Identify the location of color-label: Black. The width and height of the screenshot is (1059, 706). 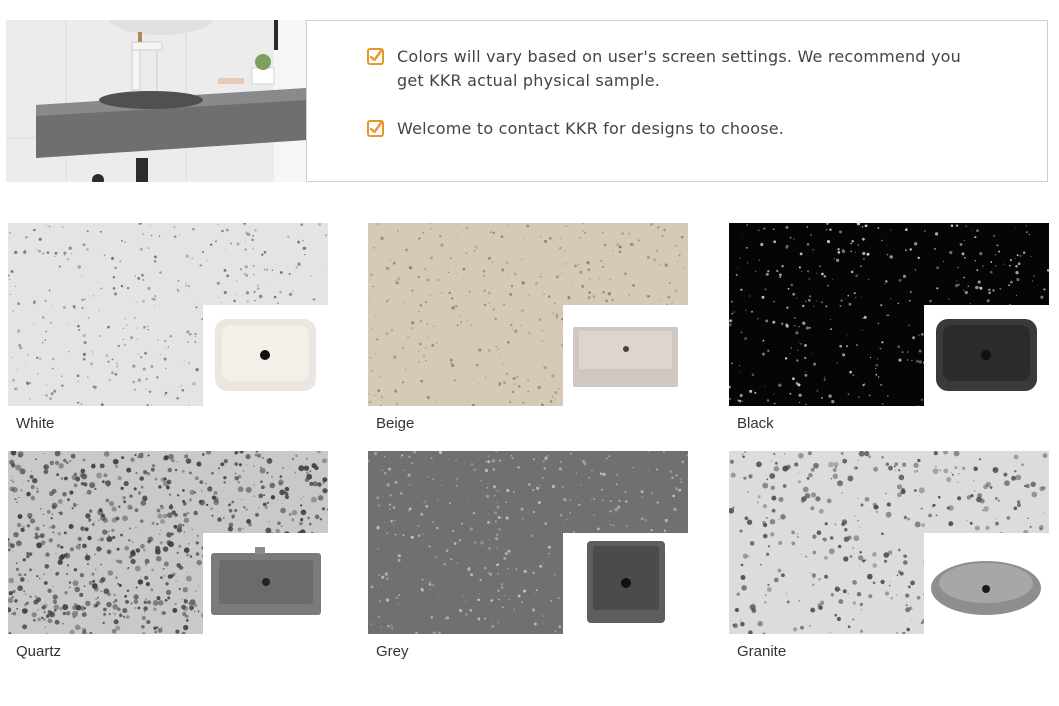
(755, 423).